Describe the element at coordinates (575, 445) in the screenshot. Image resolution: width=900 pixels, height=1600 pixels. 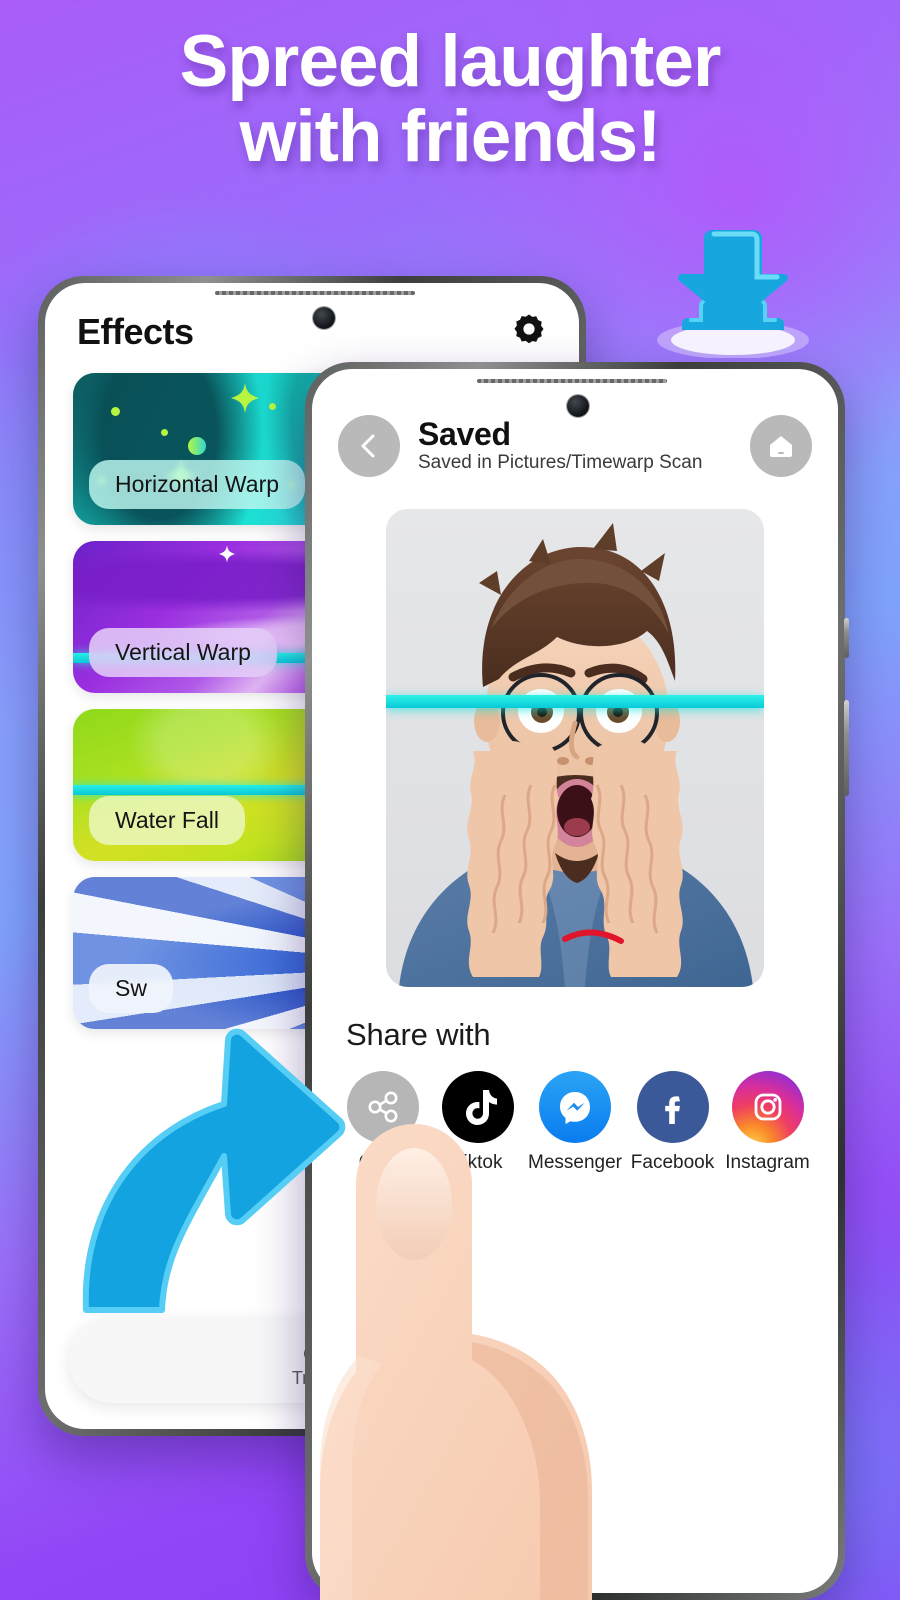
I see `saved-title-block: Saved Saved in Pictures/Timewarp Scan` at that location.